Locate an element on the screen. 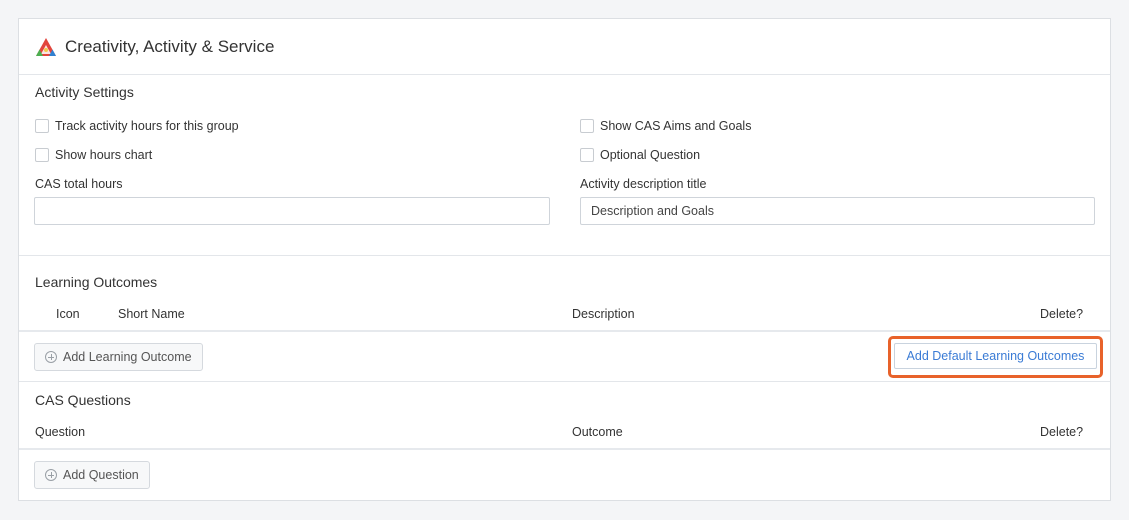 The width and height of the screenshot is (1129, 520). optional-question-option: Optional Question is located at coordinates (640, 155).